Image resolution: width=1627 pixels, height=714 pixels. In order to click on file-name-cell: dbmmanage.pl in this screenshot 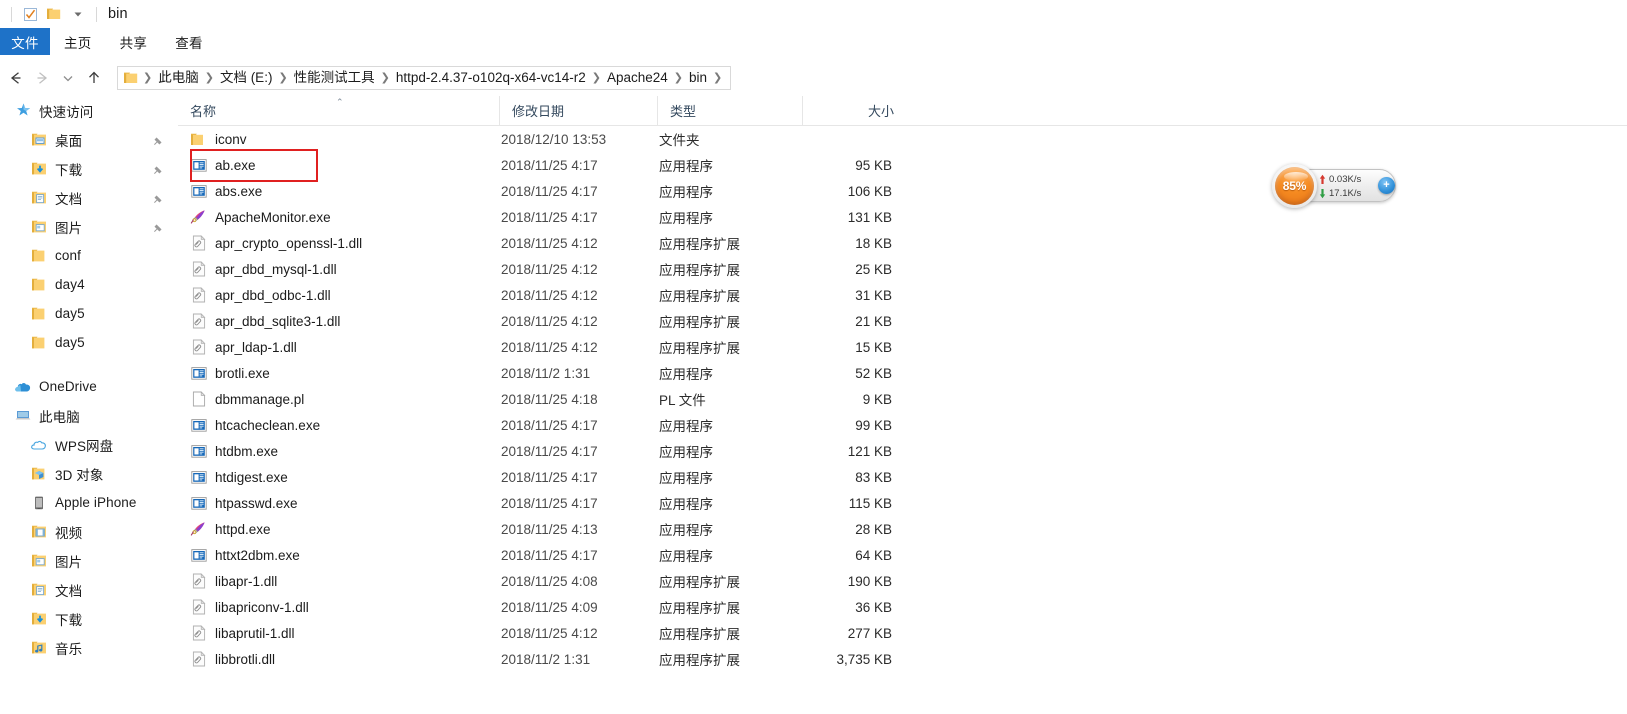, I will do `click(338, 399)`.